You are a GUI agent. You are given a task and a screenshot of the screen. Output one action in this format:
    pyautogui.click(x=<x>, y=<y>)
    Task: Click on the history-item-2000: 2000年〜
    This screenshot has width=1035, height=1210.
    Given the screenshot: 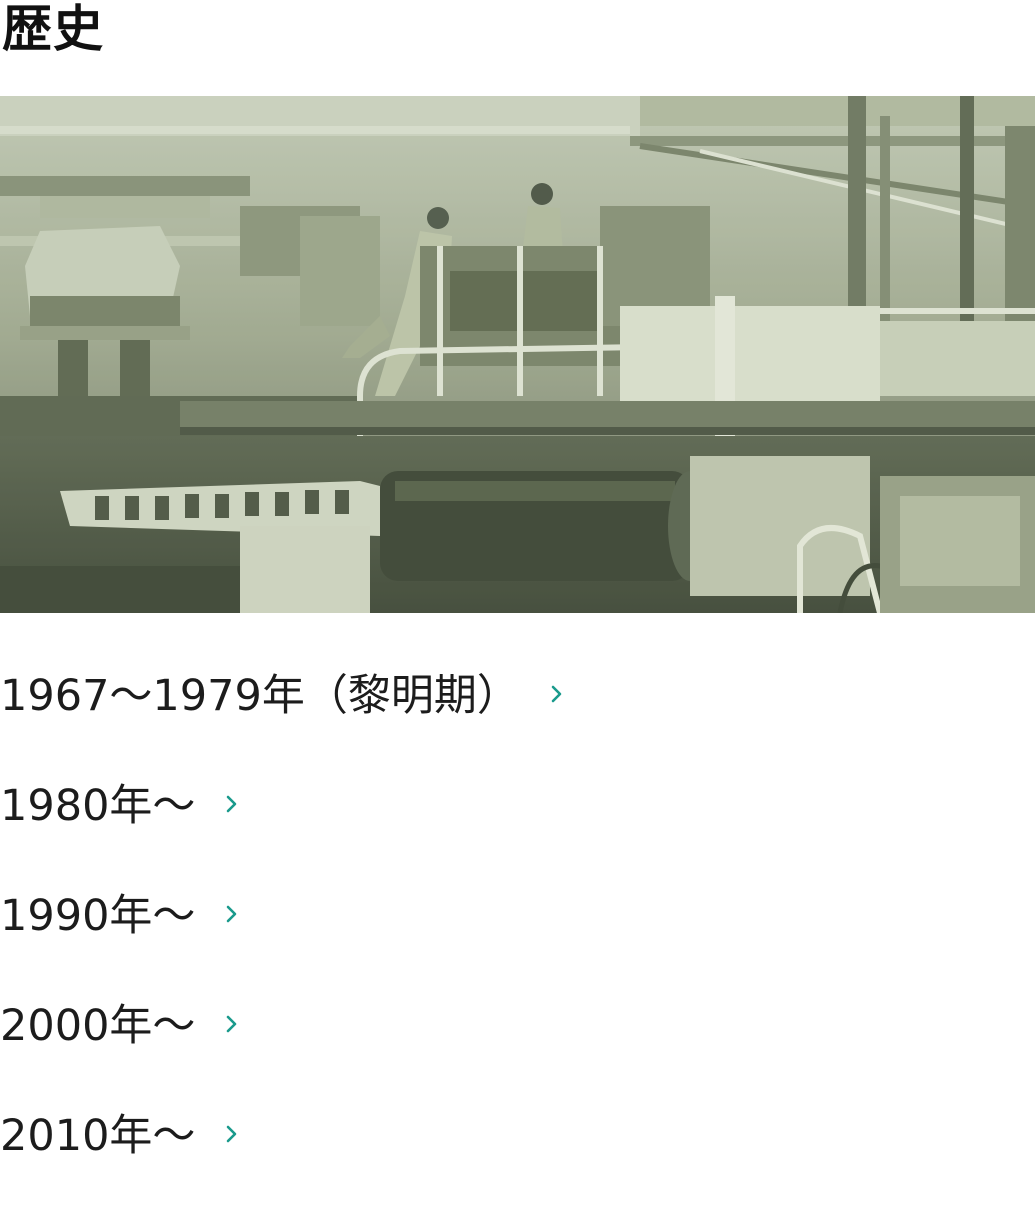 What is the action you would take?
    pyautogui.click(x=282, y=1045)
    